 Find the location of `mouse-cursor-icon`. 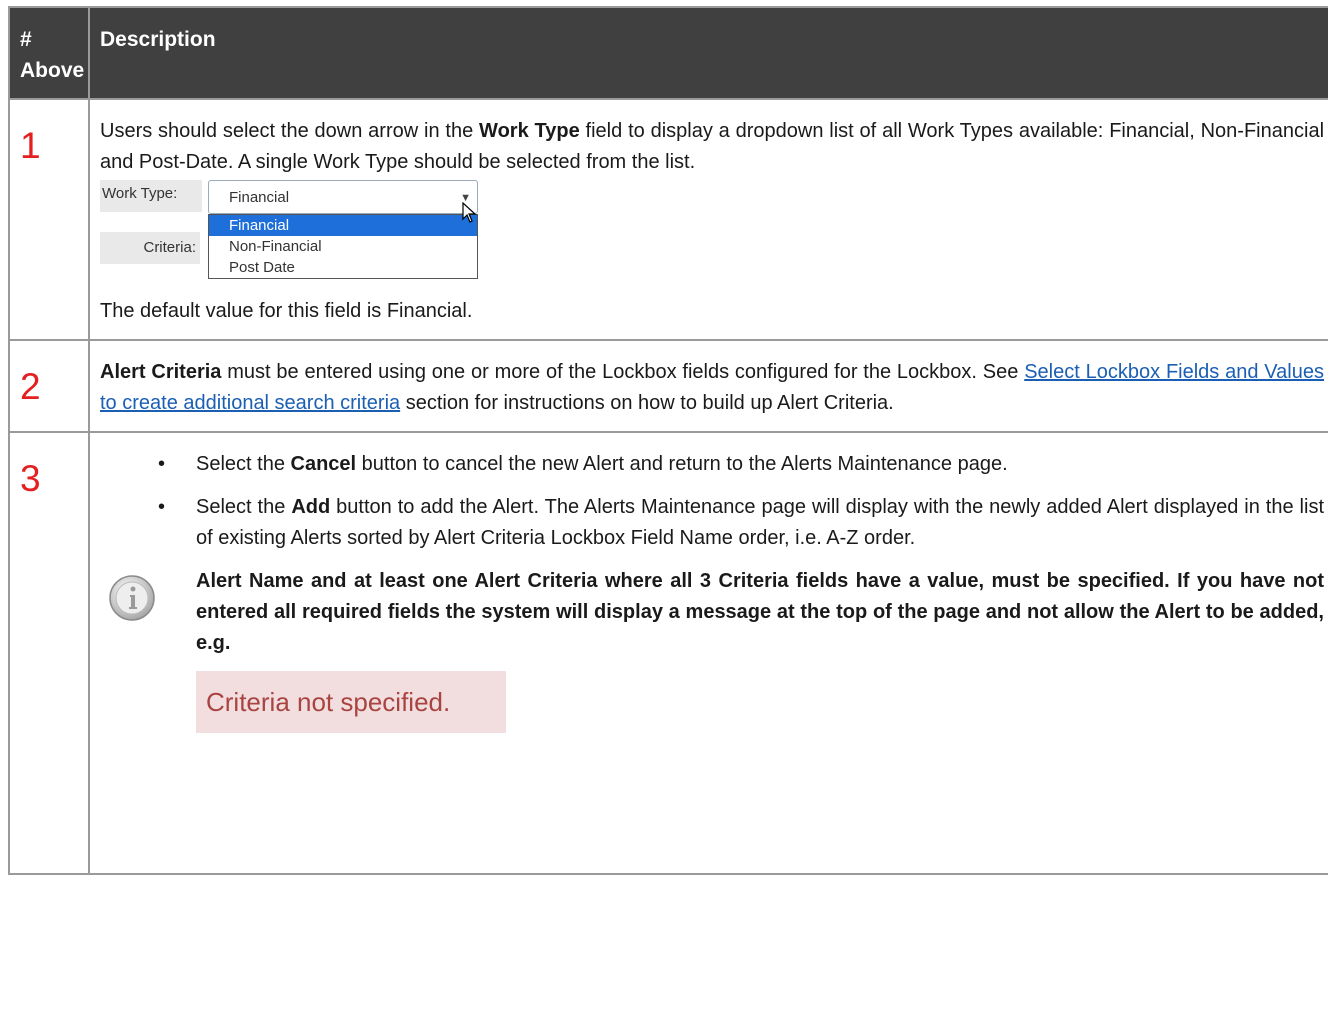

mouse-cursor-icon is located at coordinates (469, 212).